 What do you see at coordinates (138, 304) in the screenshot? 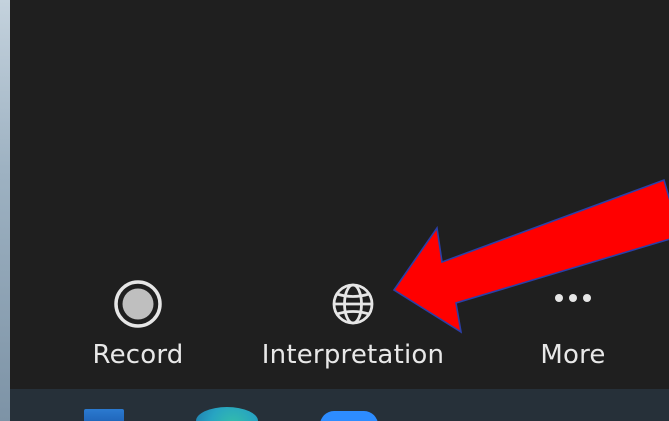
I see `record-icon` at bounding box center [138, 304].